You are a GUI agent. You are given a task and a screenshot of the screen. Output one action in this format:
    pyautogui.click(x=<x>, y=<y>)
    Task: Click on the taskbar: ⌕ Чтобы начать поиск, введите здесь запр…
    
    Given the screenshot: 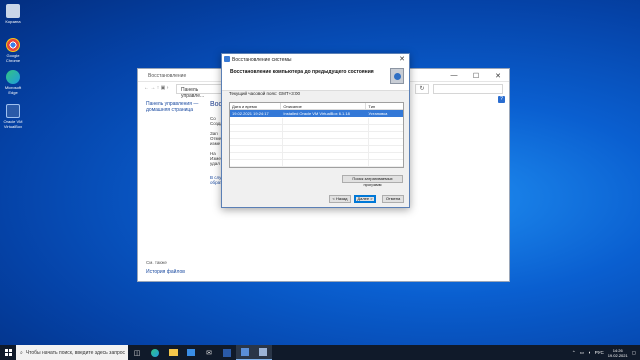 What is the action you would take?
    pyautogui.click(x=320, y=352)
    